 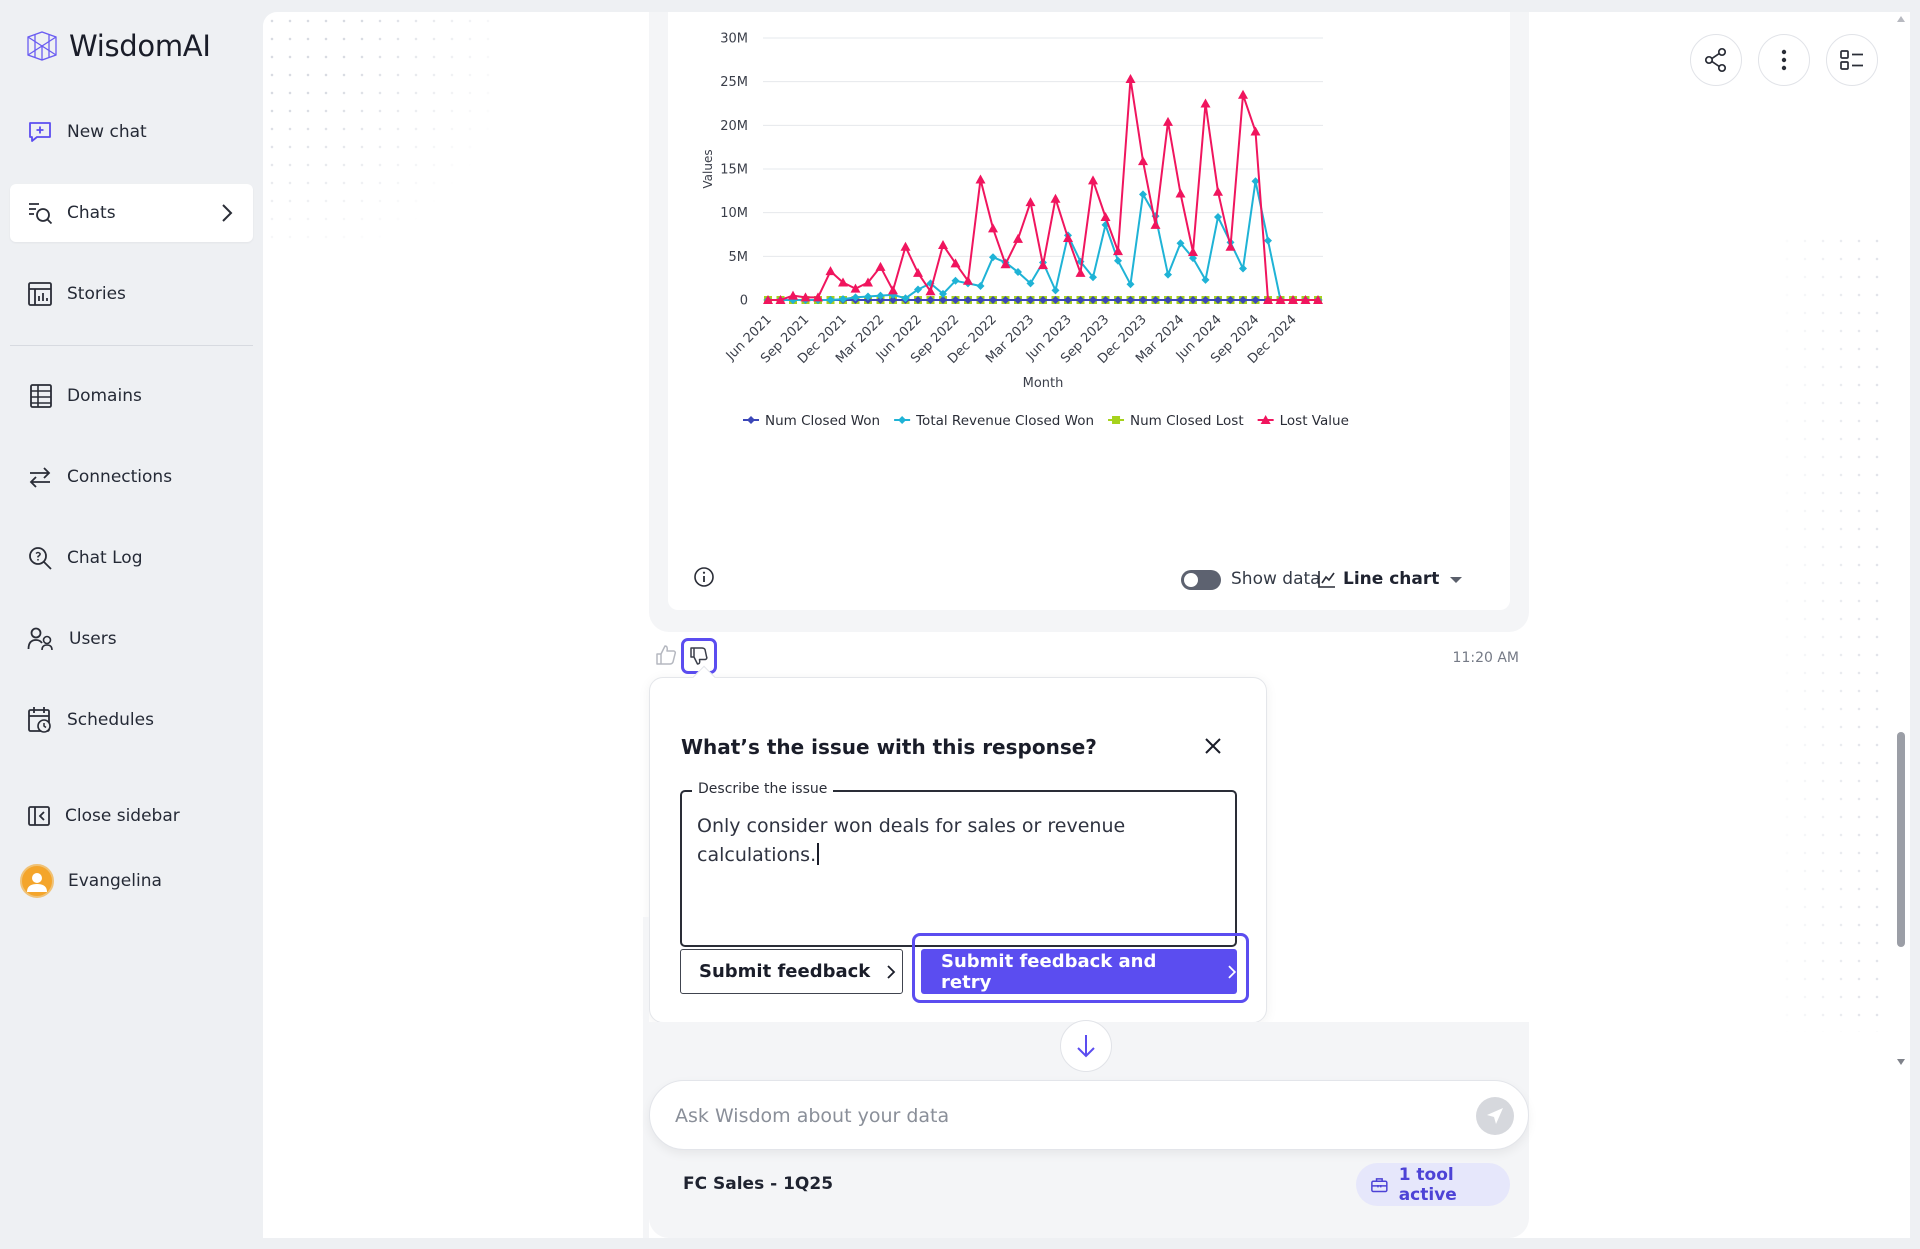 I want to click on show-data-label: Show data, so click(x=1276, y=579).